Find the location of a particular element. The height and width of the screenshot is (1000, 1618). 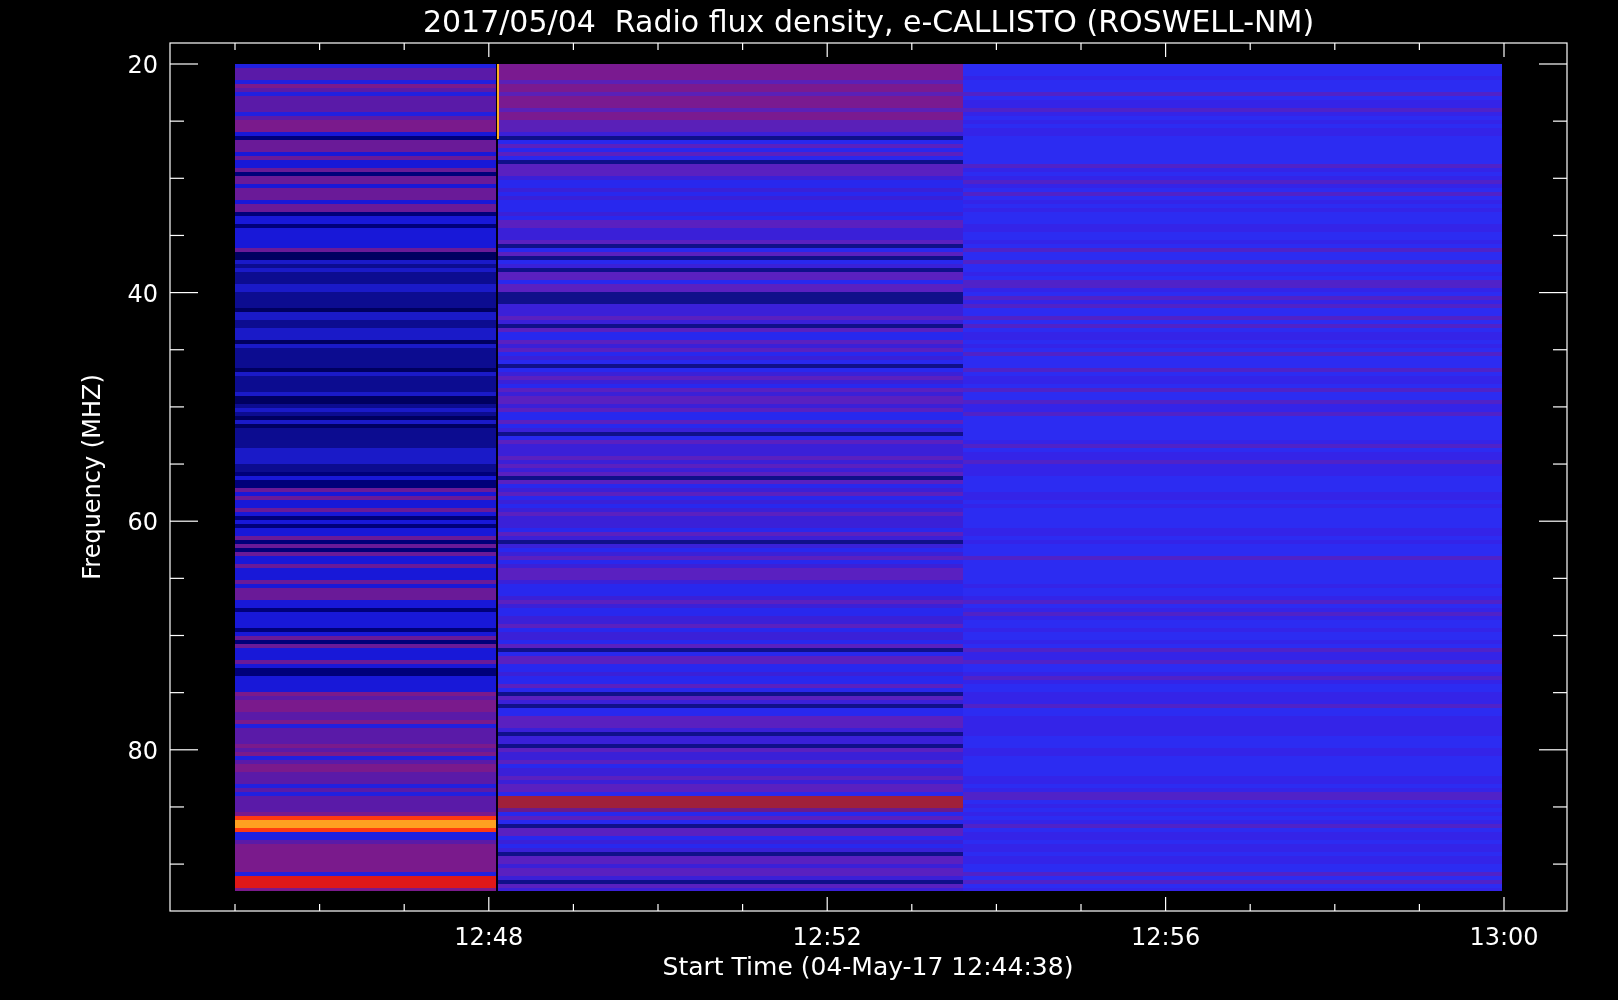

x-tick-label: 13:00 is located at coordinates (1504, 937).